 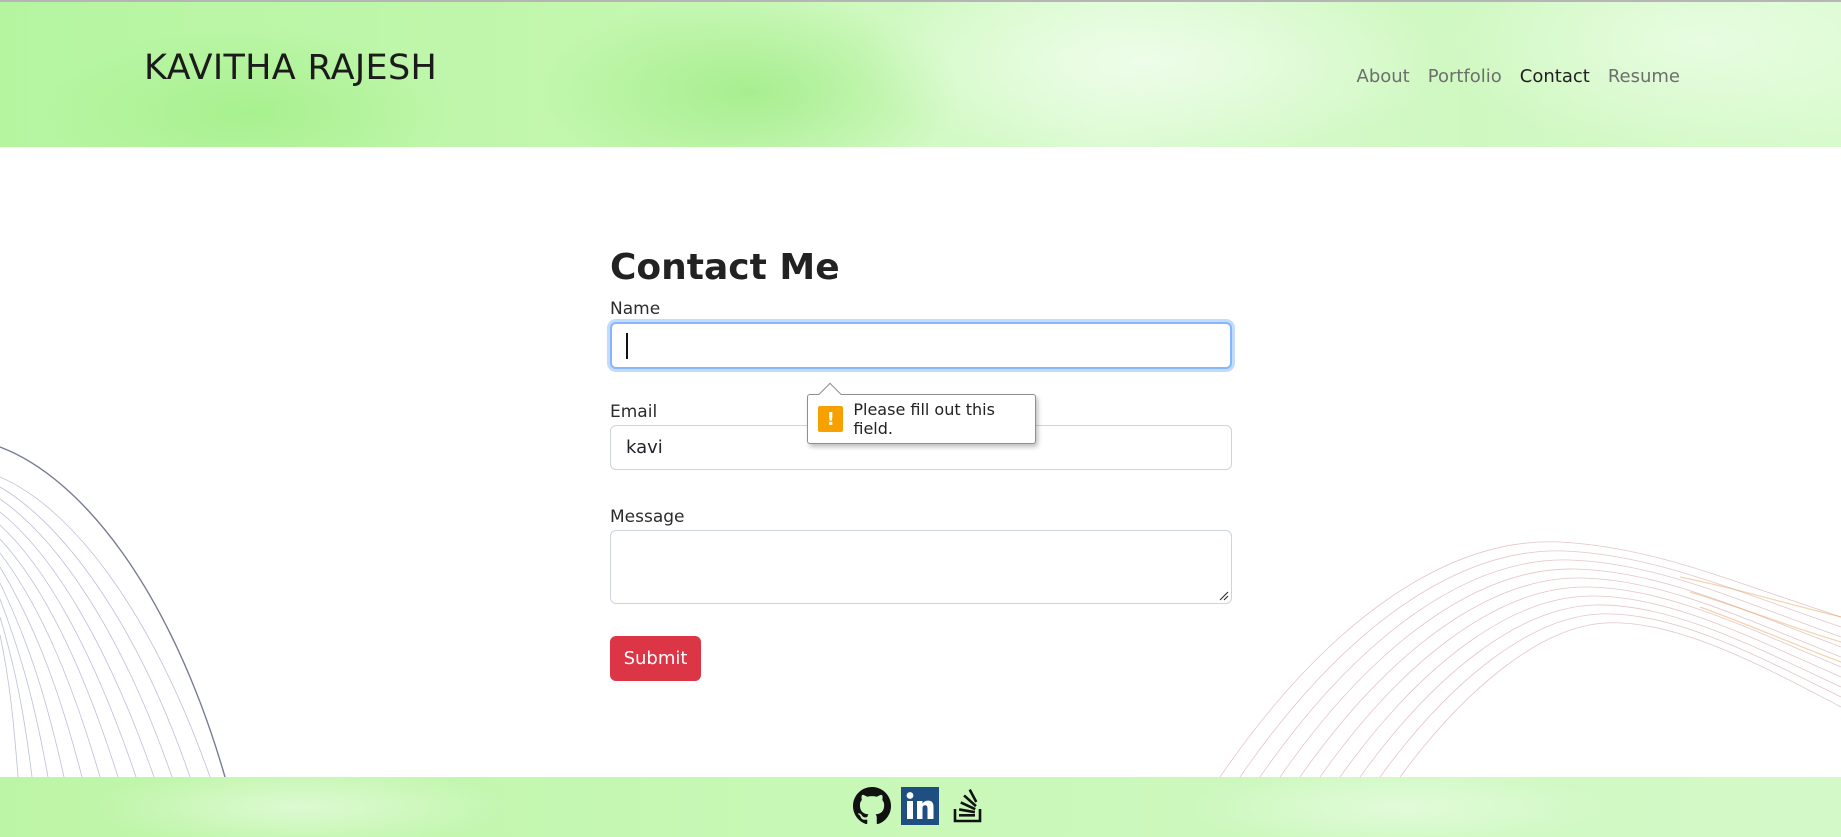 I want to click on stackoverflow-icon, so click(x=968, y=806).